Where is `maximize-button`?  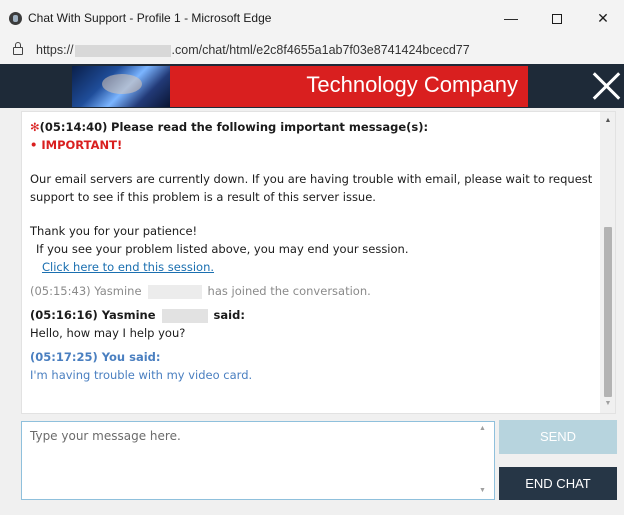 maximize-button is located at coordinates (557, 18).